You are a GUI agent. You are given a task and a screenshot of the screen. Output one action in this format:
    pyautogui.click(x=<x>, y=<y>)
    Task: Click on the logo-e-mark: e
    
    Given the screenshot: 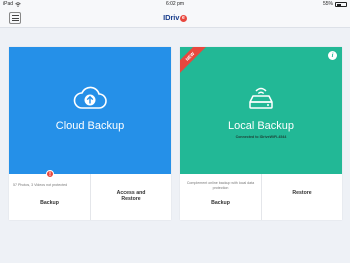 What is the action you would take?
    pyautogui.click(x=183, y=18)
    